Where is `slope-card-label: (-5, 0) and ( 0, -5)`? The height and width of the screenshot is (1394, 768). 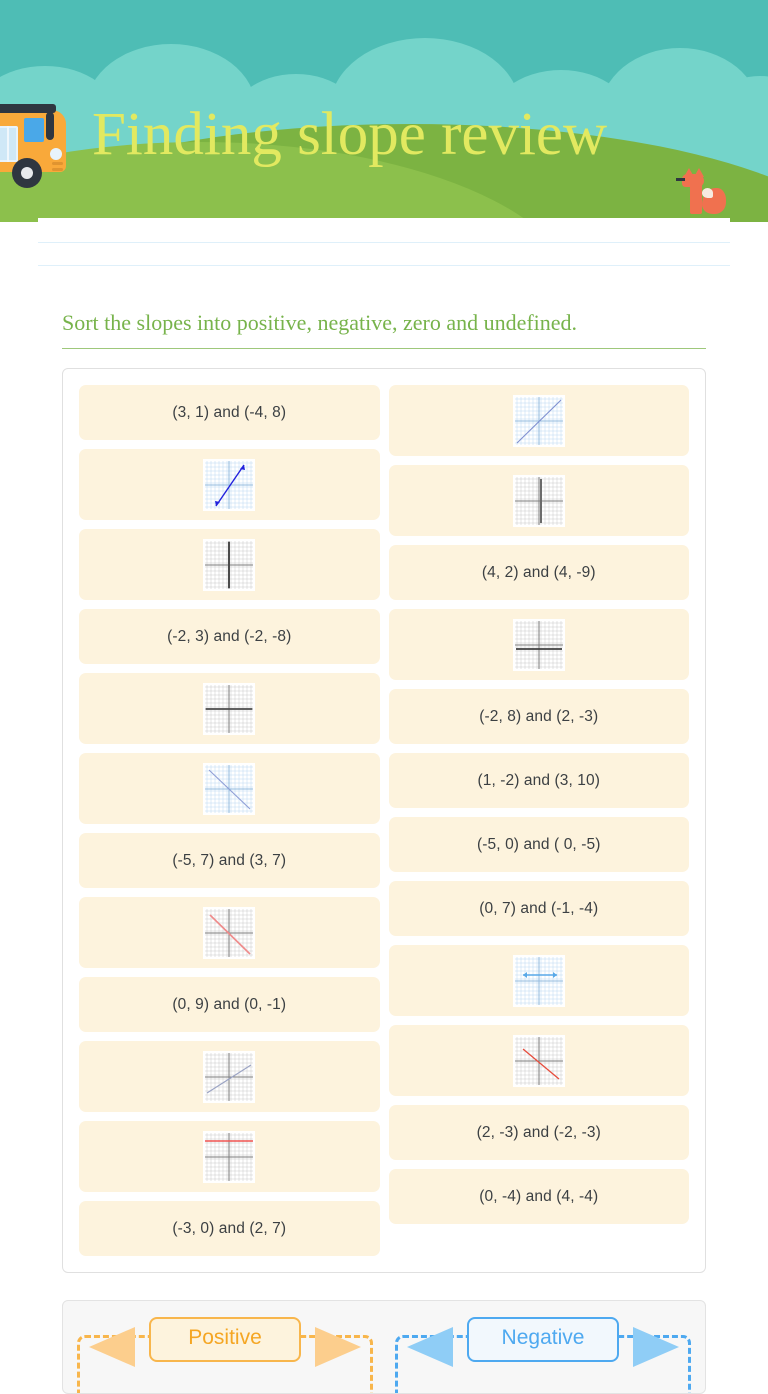 slope-card-label: (-5, 0) and ( 0, -5) is located at coordinates (539, 844).